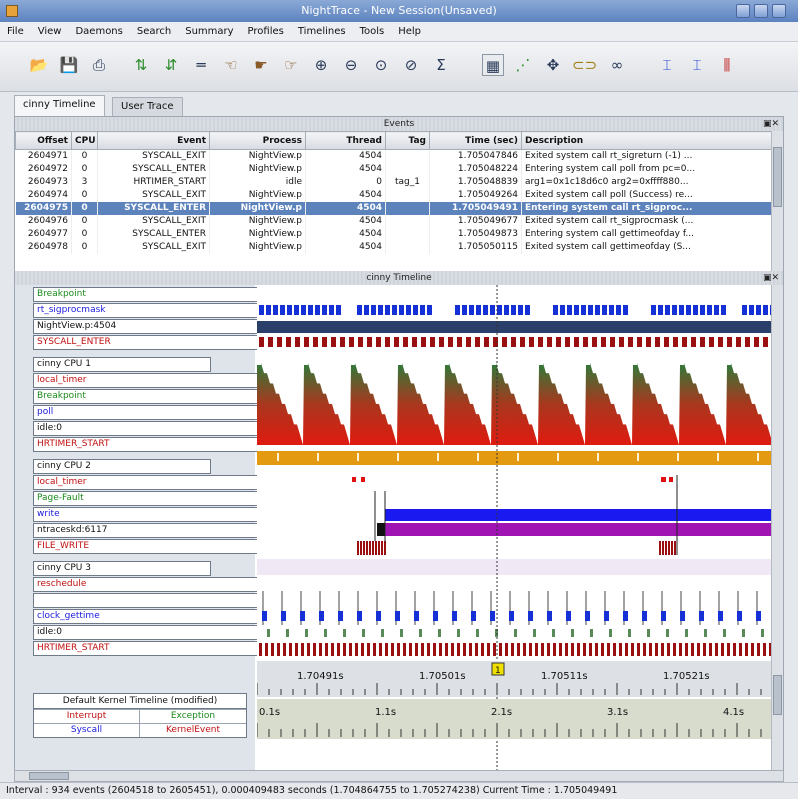  What do you see at coordinates (153, 221) in the screenshot?
I see `cell-event: SYSCALL_EXIT` at bounding box center [153, 221].